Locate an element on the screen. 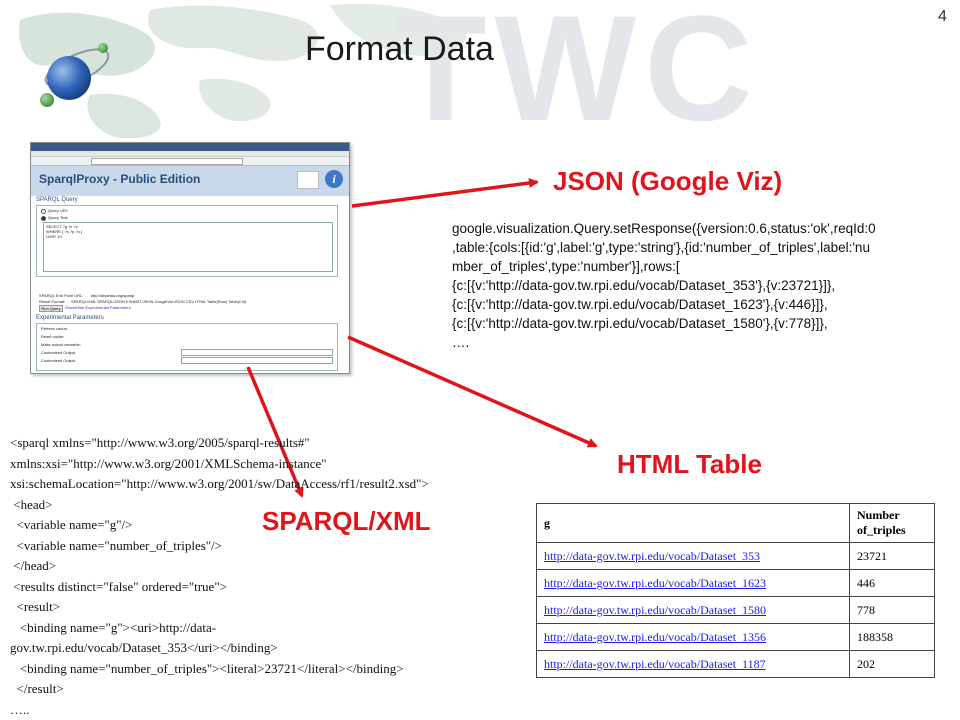  run-query-button: Run Query is located at coordinates (51, 308).